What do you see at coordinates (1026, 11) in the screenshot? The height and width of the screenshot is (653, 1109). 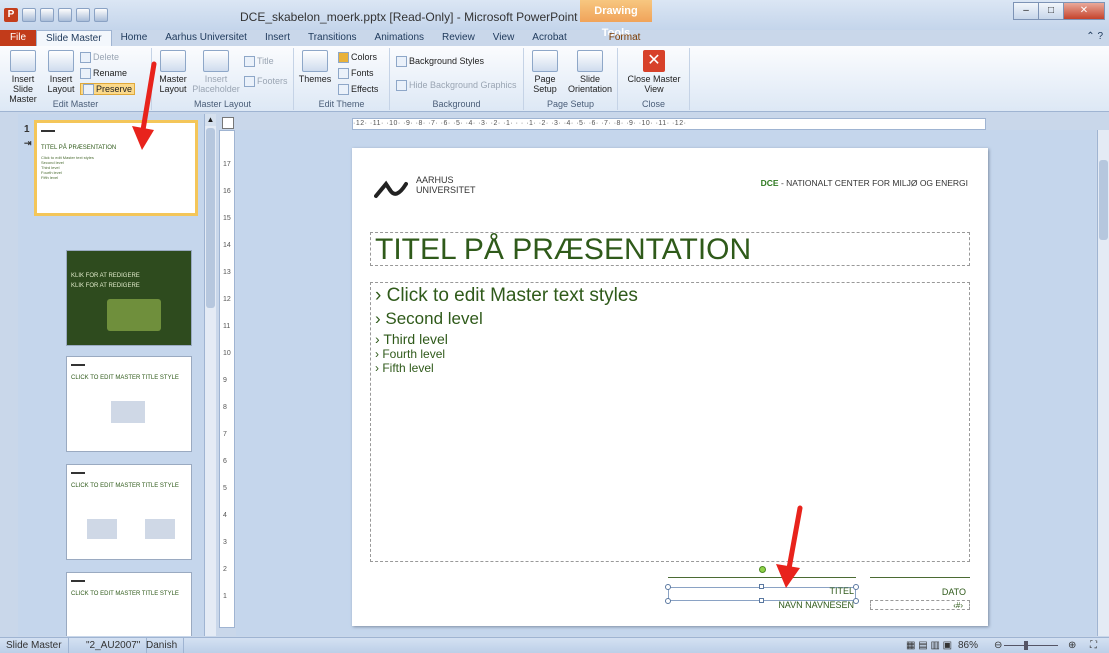 I see `minimize-button: –` at bounding box center [1026, 11].